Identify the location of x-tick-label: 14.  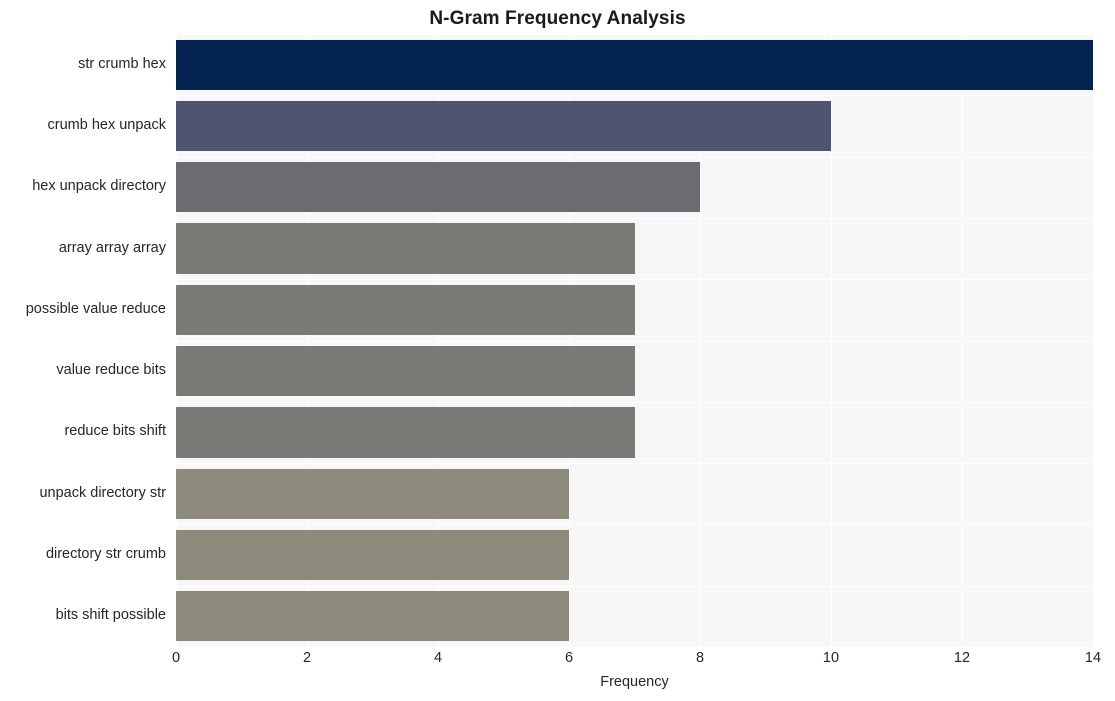
(1093, 658).